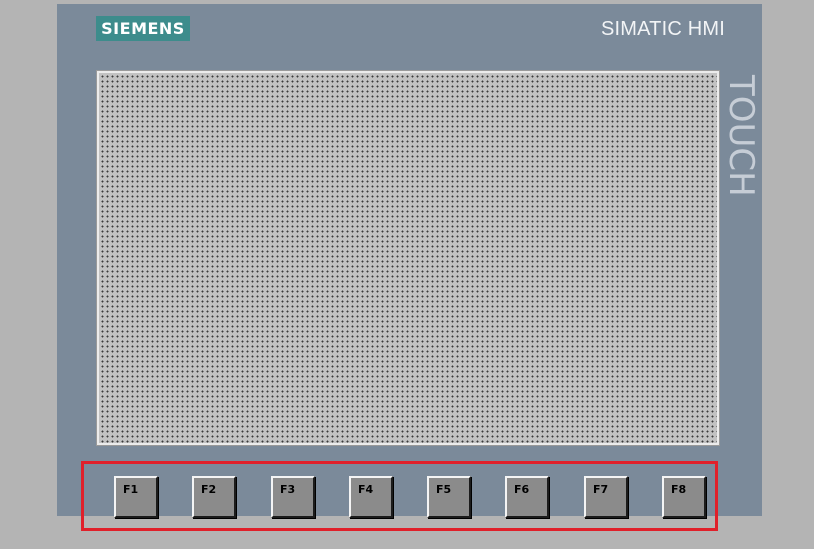 This screenshot has height=549, width=814. What do you see at coordinates (741, 136) in the screenshot?
I see `touch-label: TOUCH` at bounding box center [741, 136].